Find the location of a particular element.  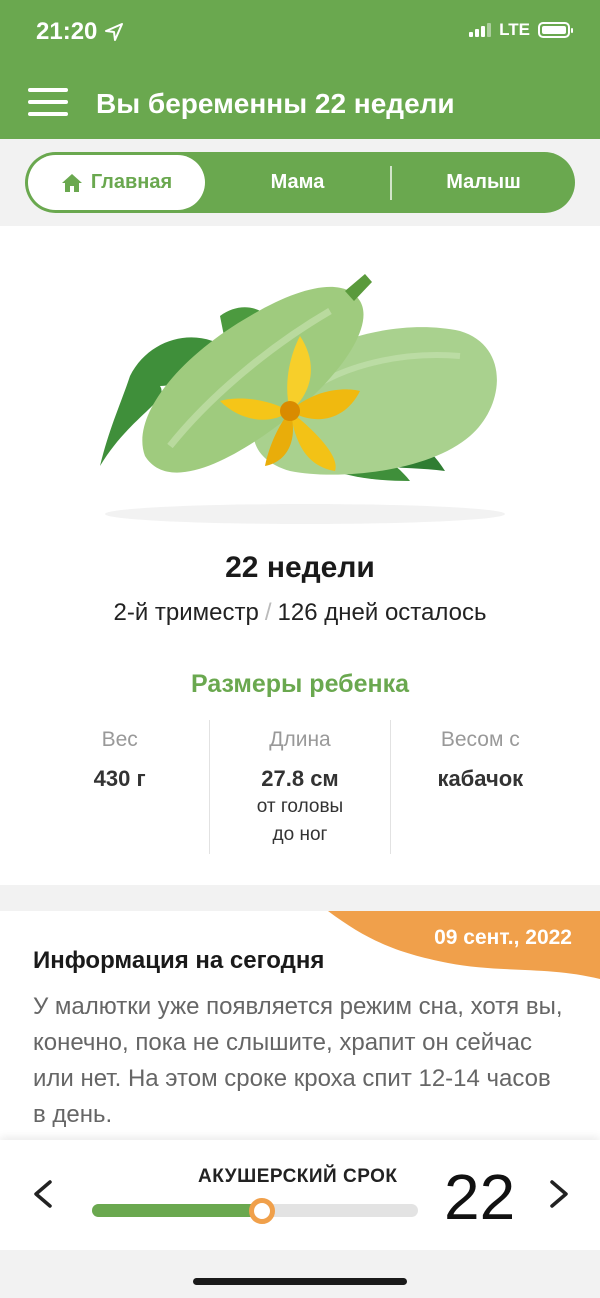

days-left-text: 126 дней осталось is located at coordinates (382, 612).